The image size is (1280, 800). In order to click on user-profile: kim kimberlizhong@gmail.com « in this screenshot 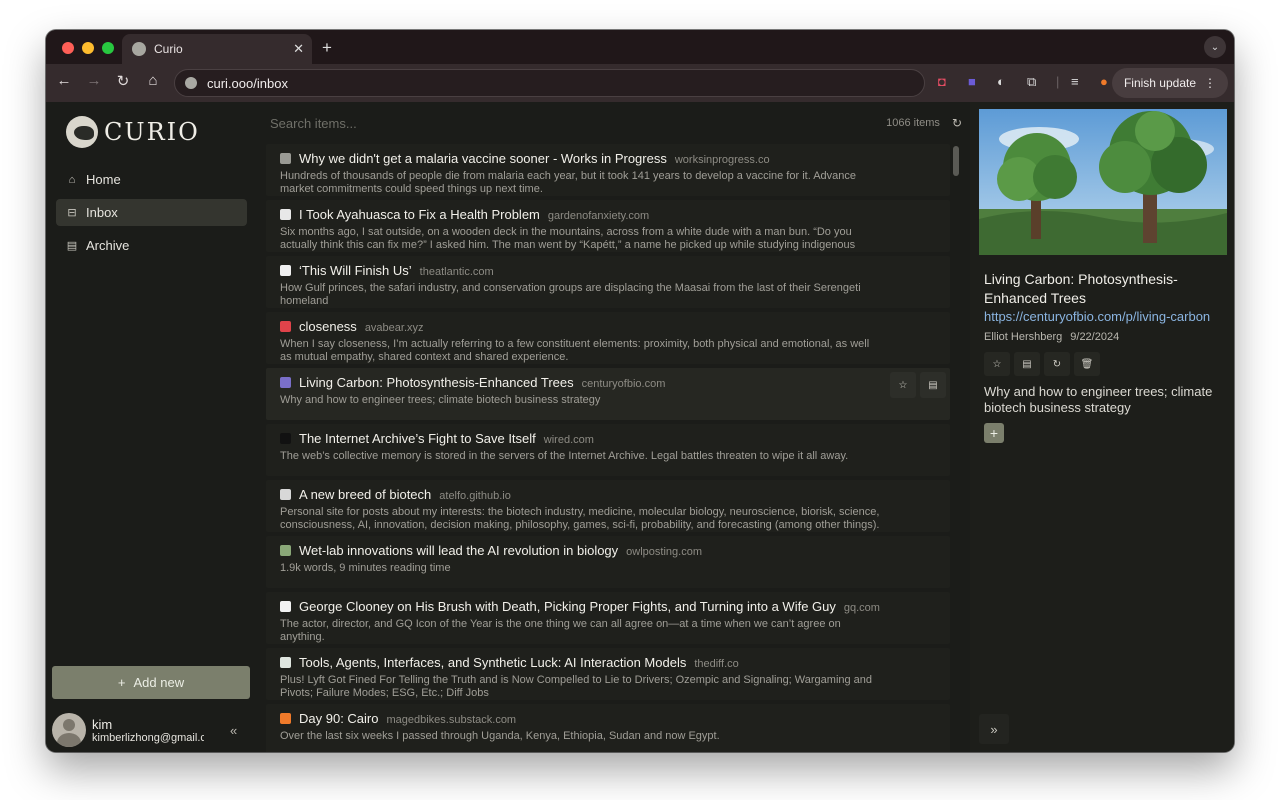, I will do `click(151, 730)`.